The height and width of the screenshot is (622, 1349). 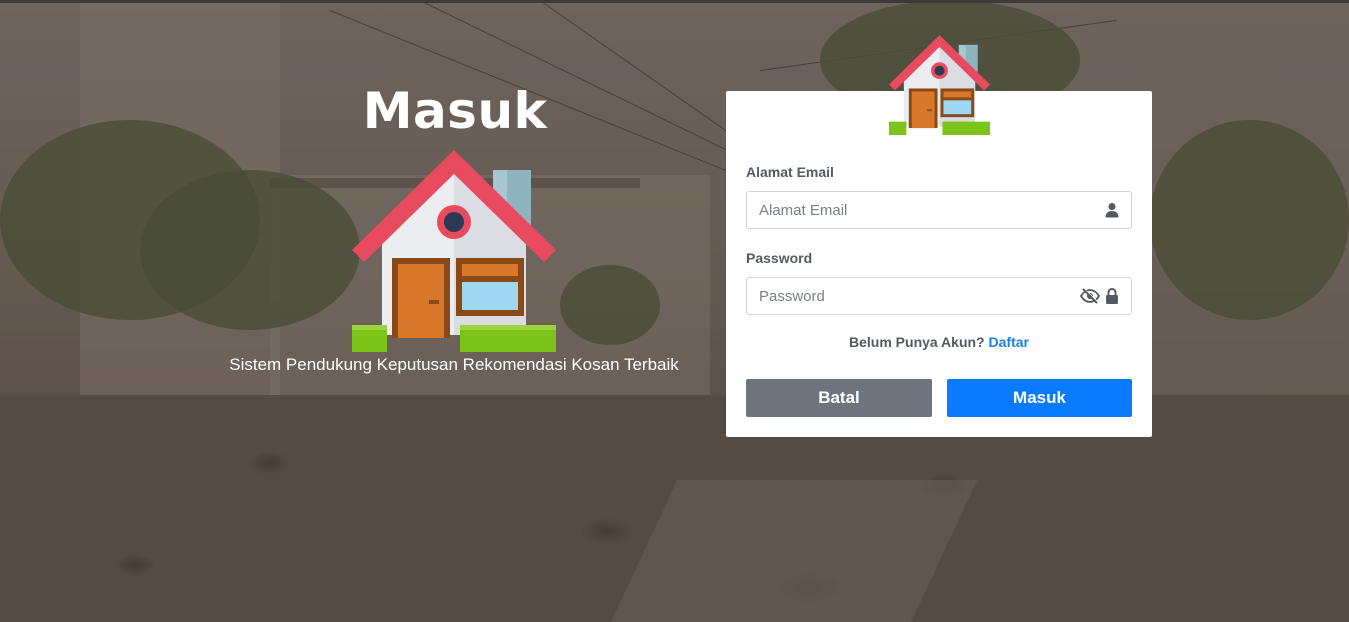 What do you see at coordinates (1112, 210) in the screenshot?
I see `user-icon` at bounding box center [1112, 210].